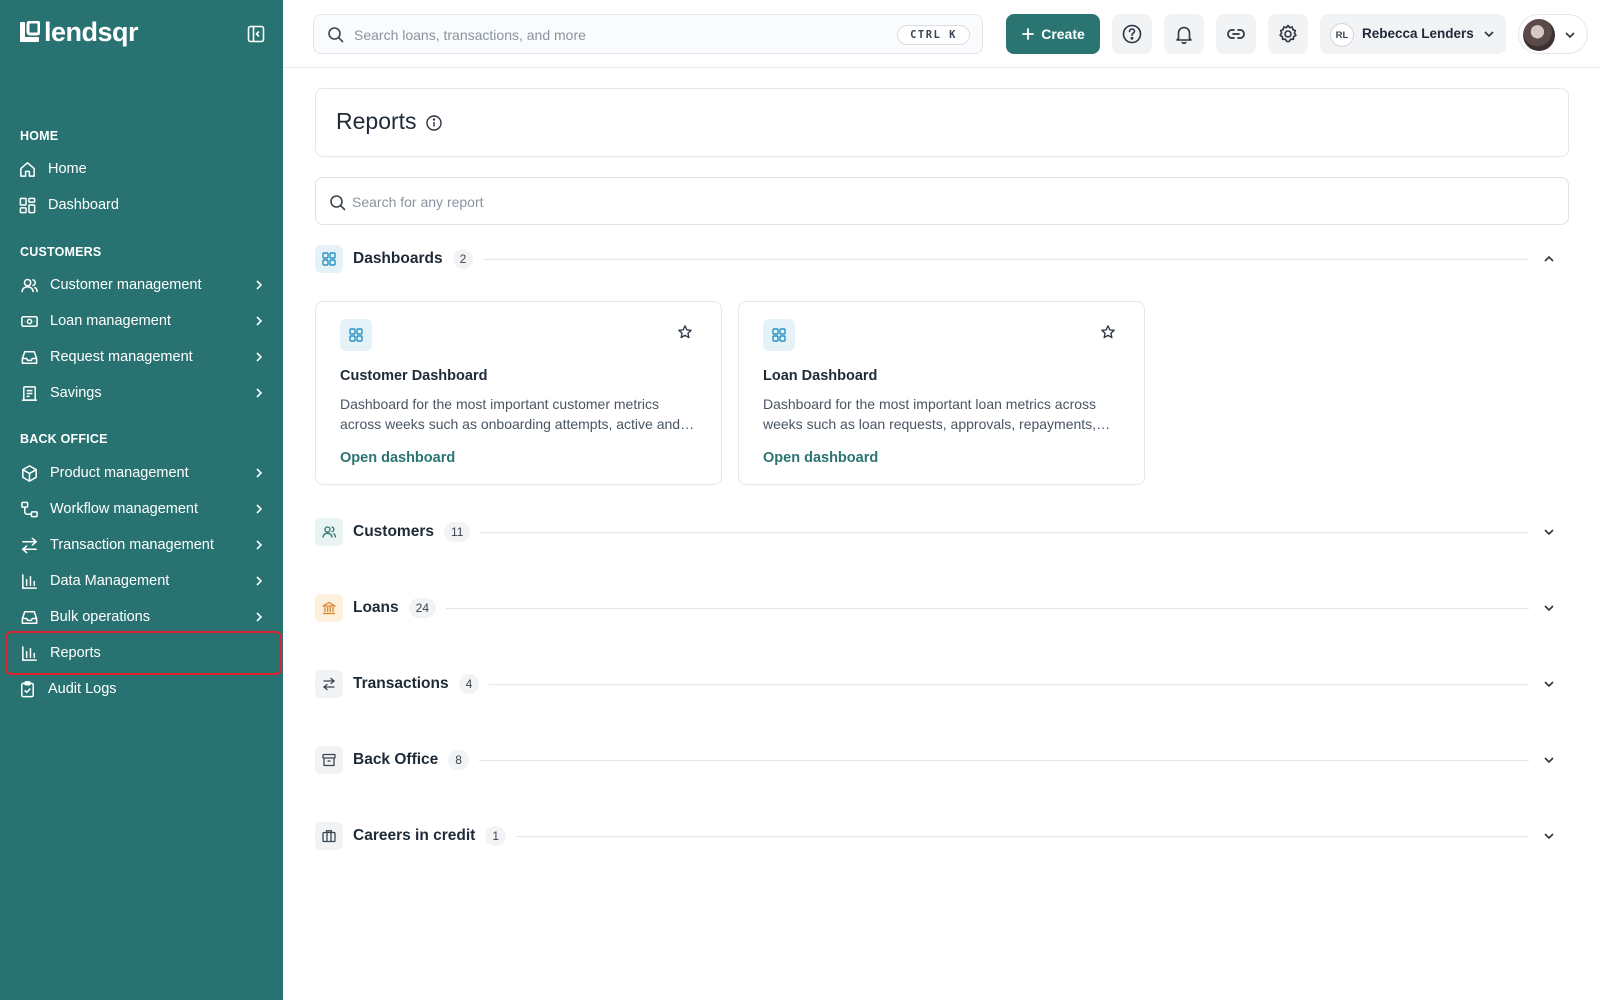 The height and width of the screenshot is (1000, 1600). I want to click on user-menu-button: RL Rebecca Lenders, so click(1413, 34).